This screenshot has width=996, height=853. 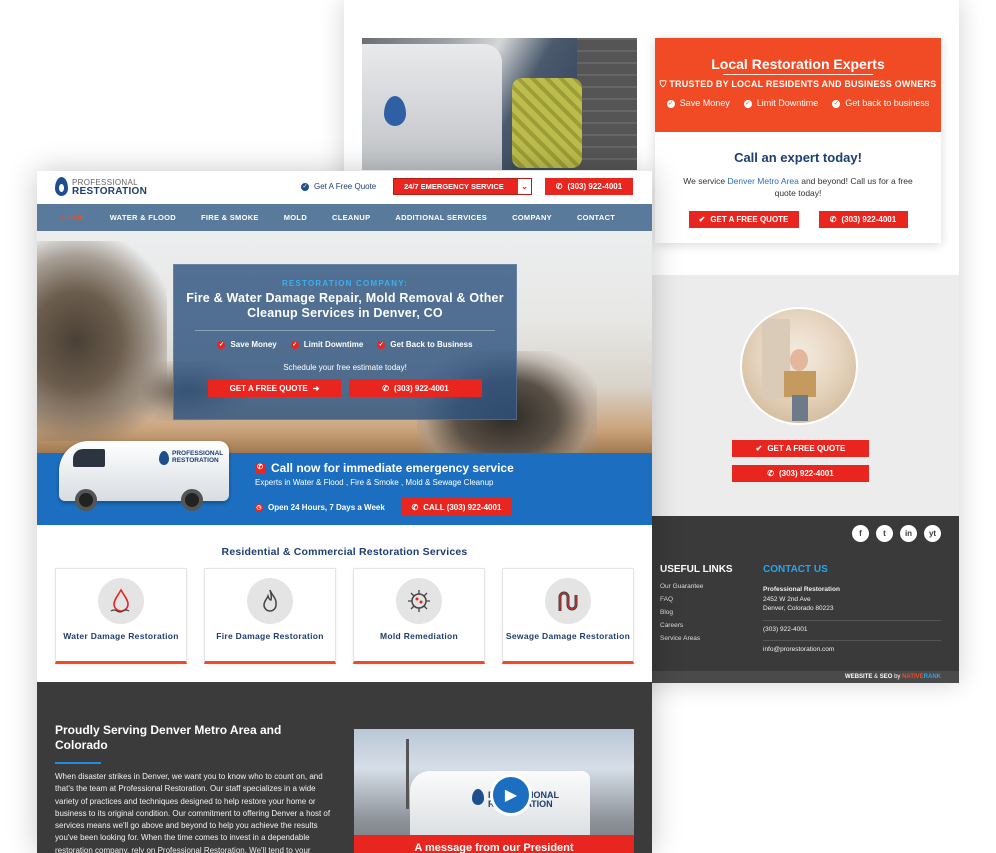 I want to click on nav-home: HOME, so click(x=73, y=217).